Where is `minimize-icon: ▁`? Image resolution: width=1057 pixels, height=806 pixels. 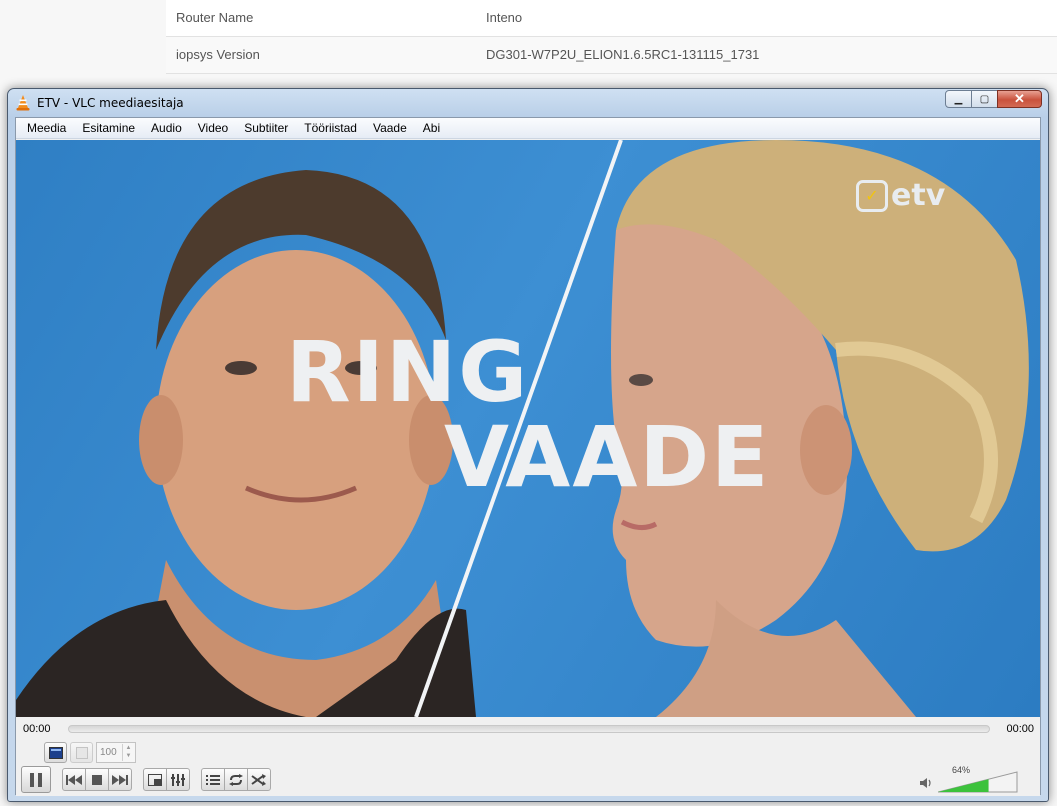 minimize-icon: ▁ is located at coordinates (958, 99).